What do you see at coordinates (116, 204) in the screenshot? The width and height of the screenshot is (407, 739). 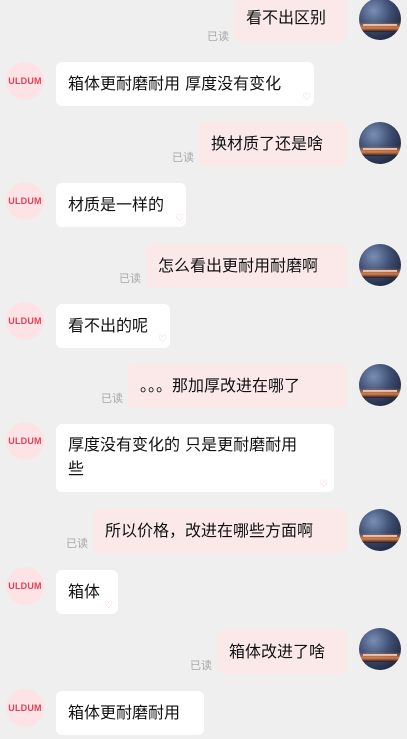 I see `message-text: 材质是一样的` at bounding box center [116, 204].